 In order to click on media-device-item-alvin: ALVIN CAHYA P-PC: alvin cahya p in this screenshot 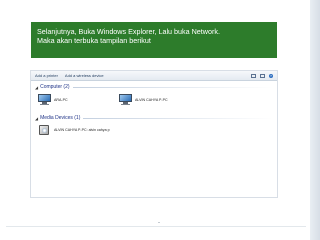, I will do `click(74, 130)`.